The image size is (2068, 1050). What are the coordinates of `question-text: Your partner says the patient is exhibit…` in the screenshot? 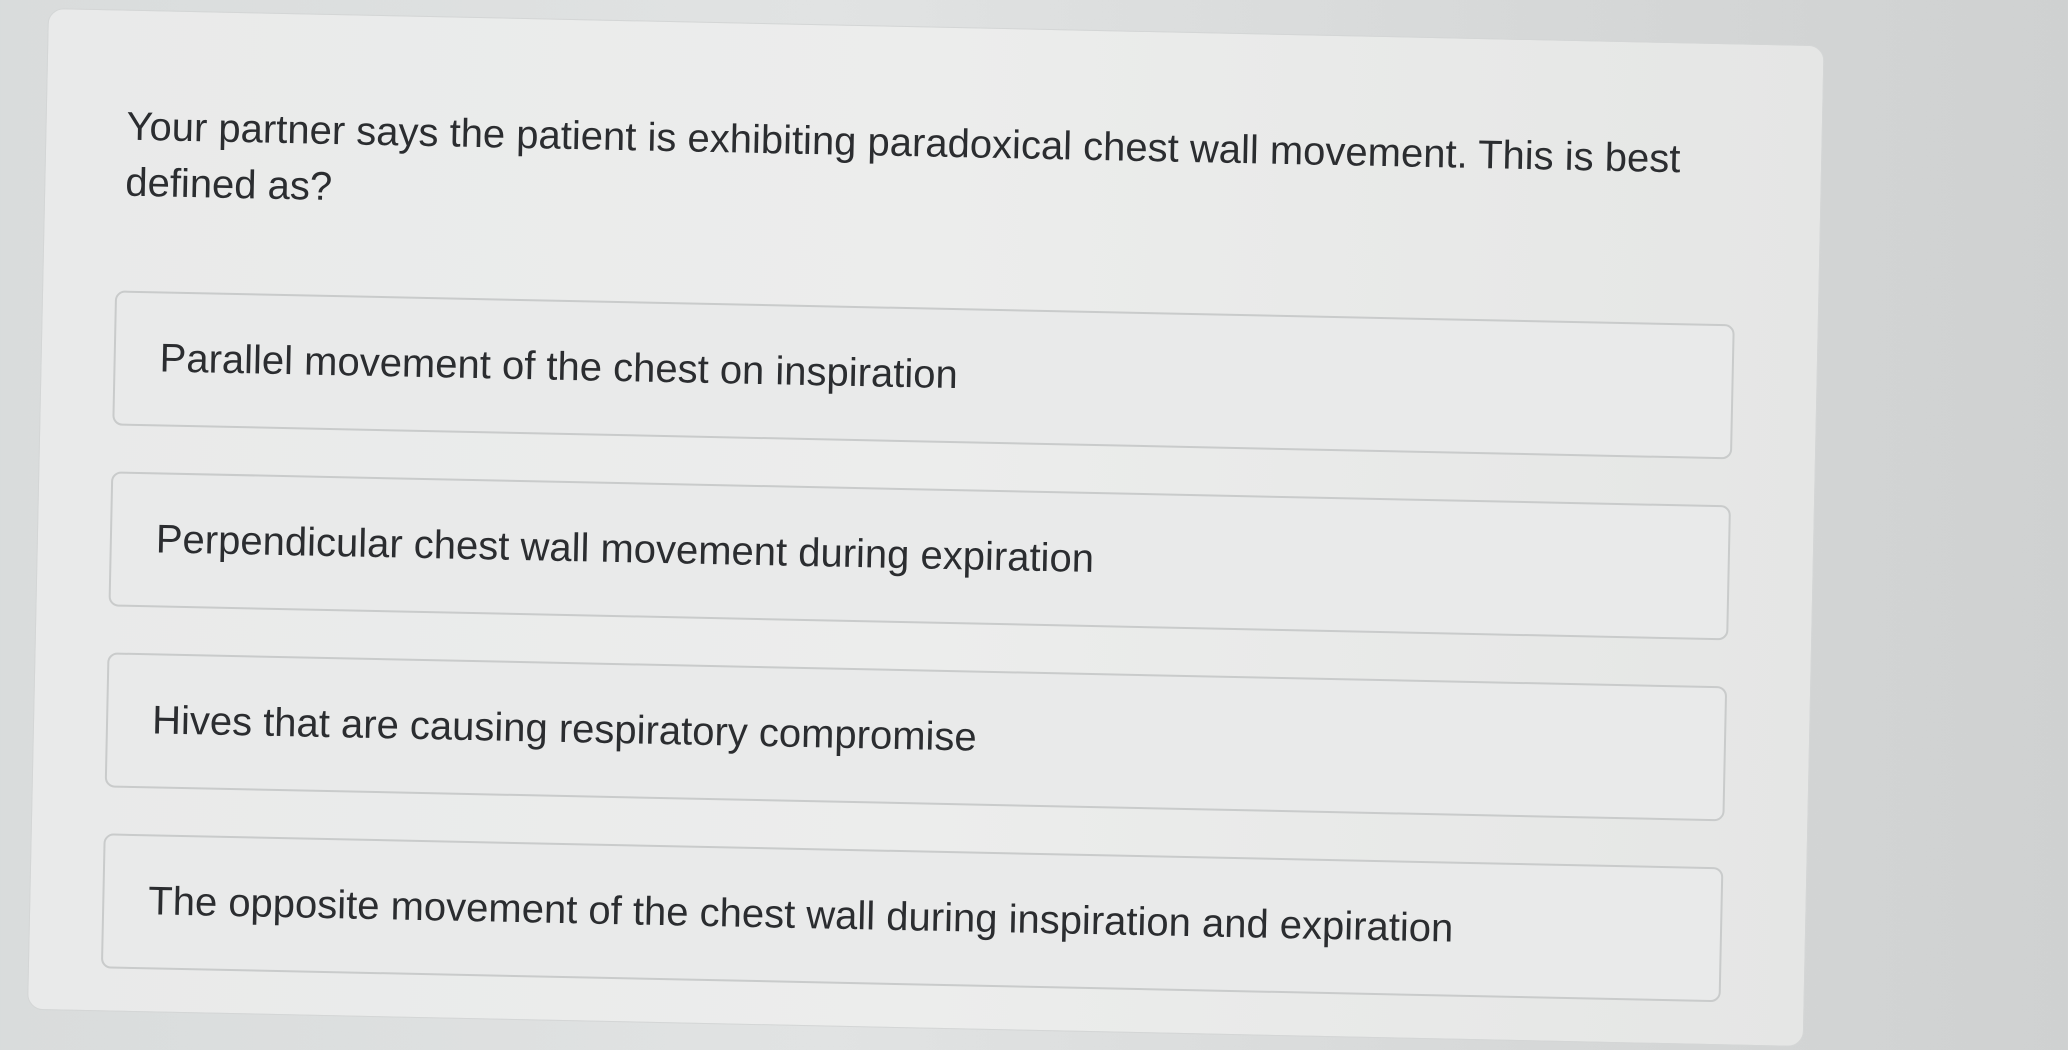 It's located at (902, 156).